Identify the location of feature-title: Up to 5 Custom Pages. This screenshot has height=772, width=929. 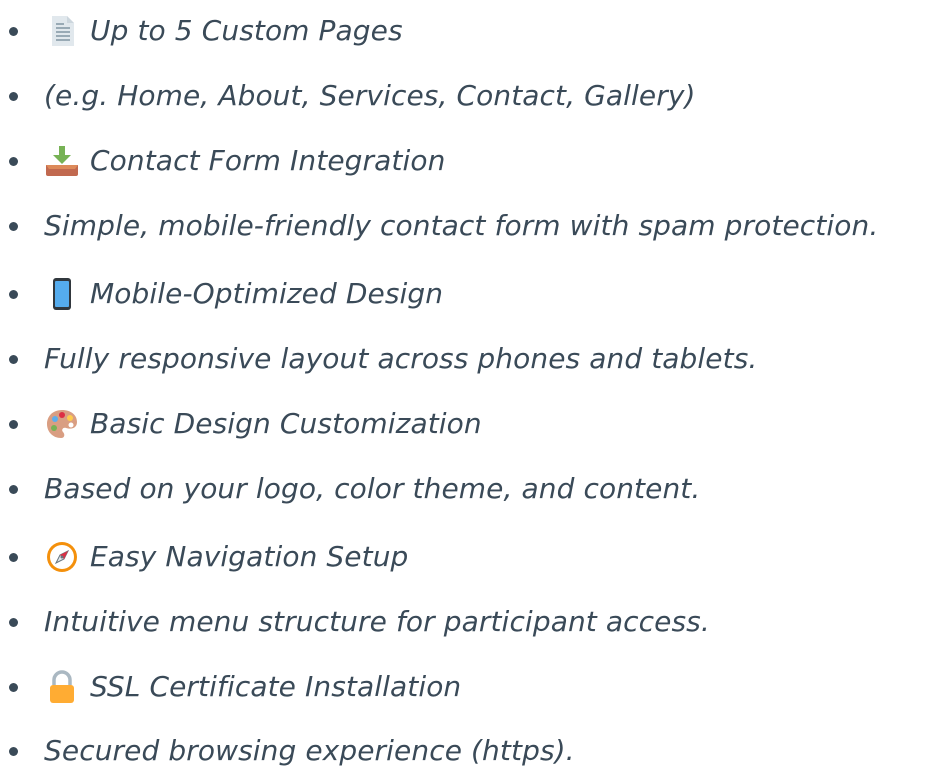
(246, 30).